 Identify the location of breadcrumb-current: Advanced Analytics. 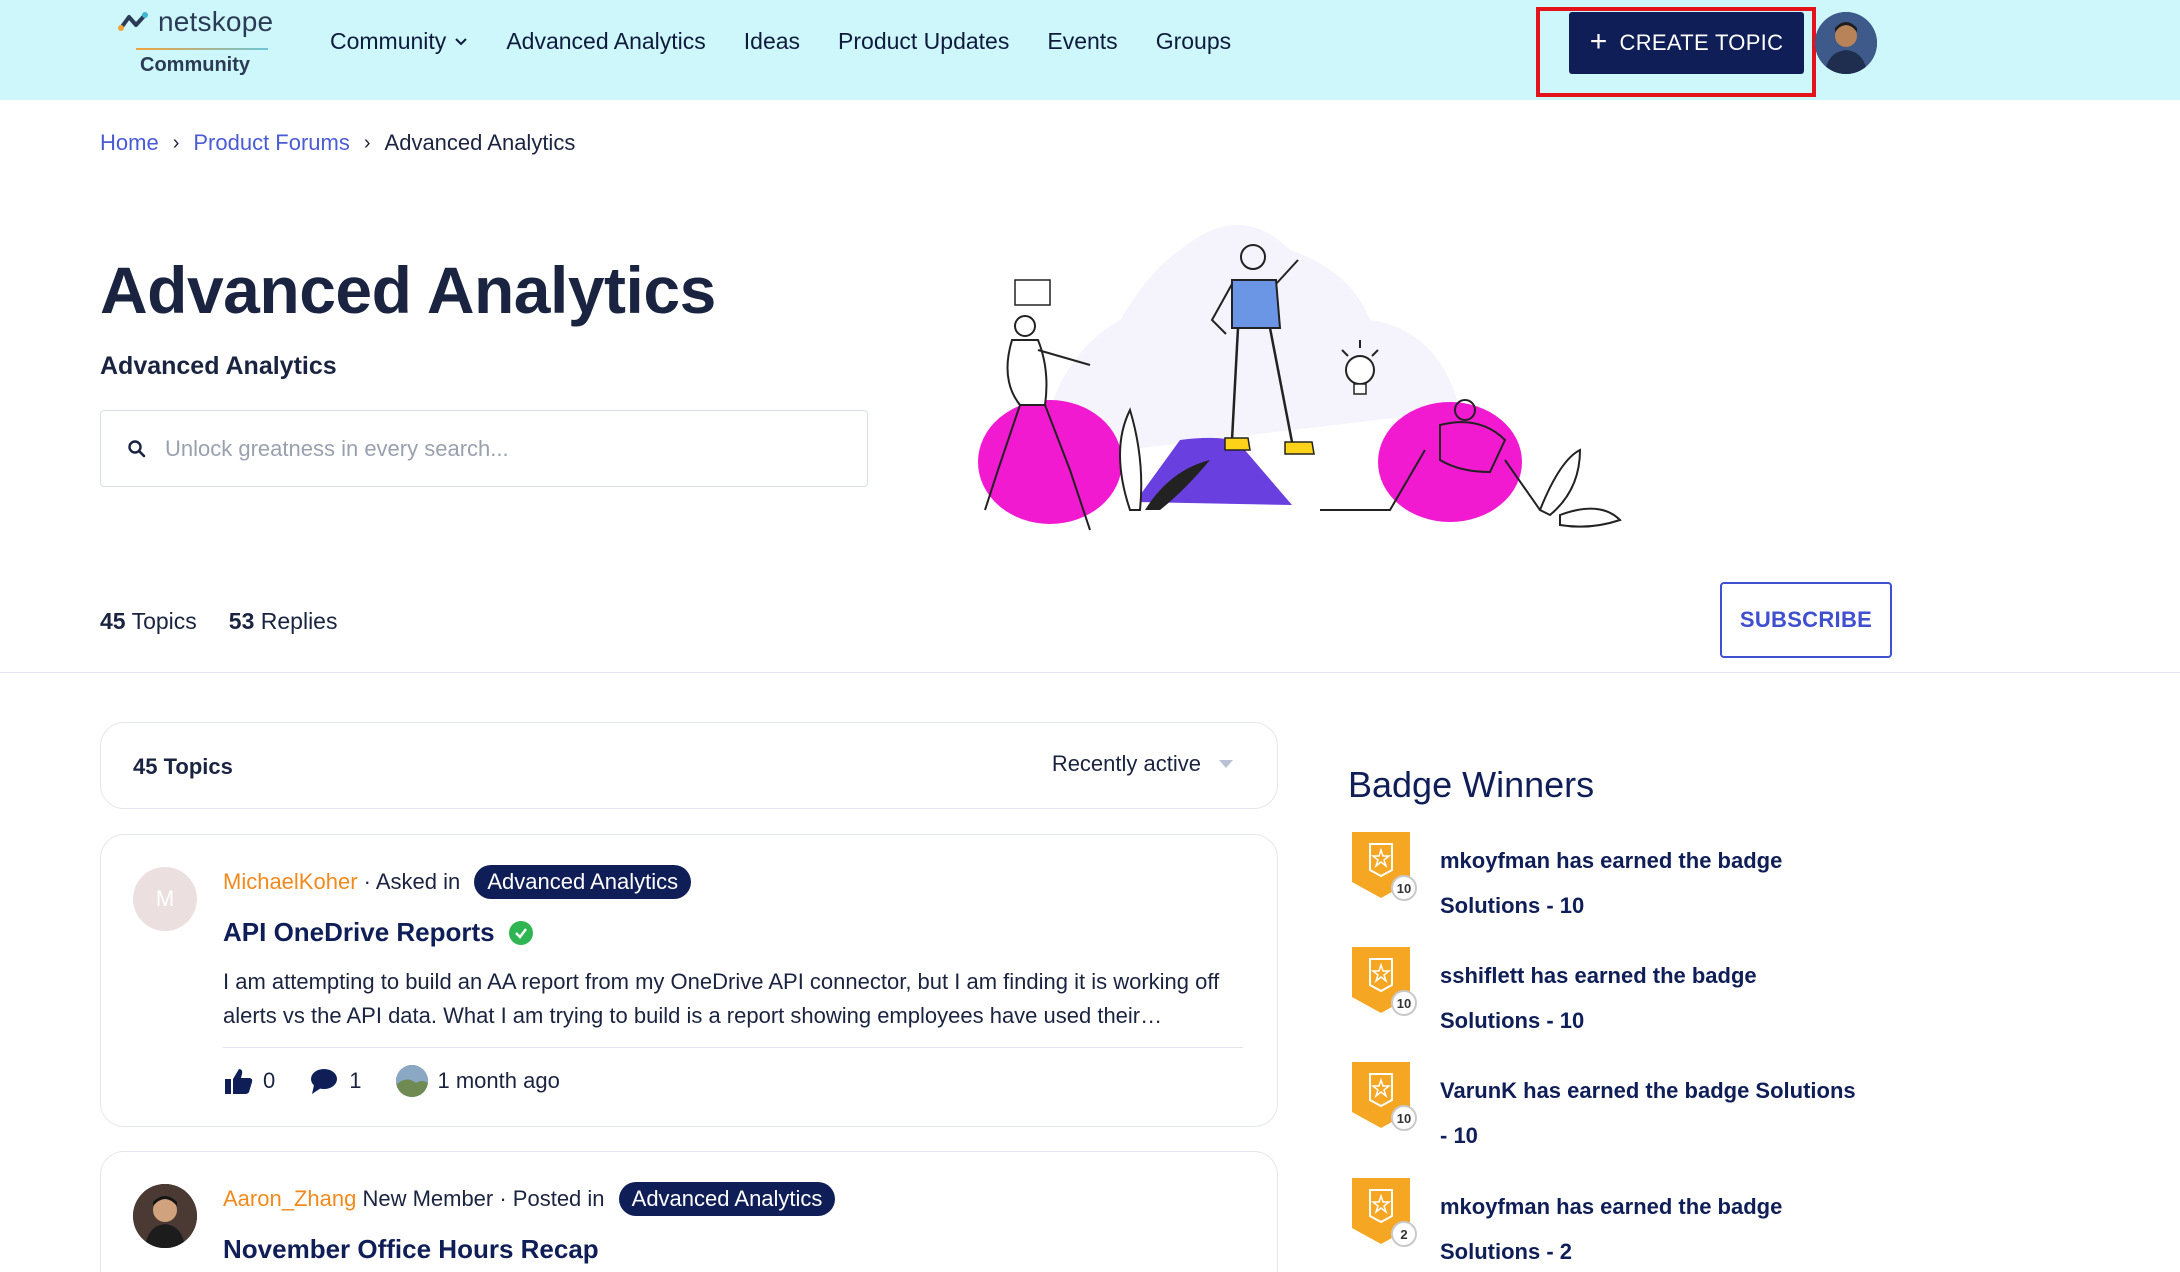
(480, 142).